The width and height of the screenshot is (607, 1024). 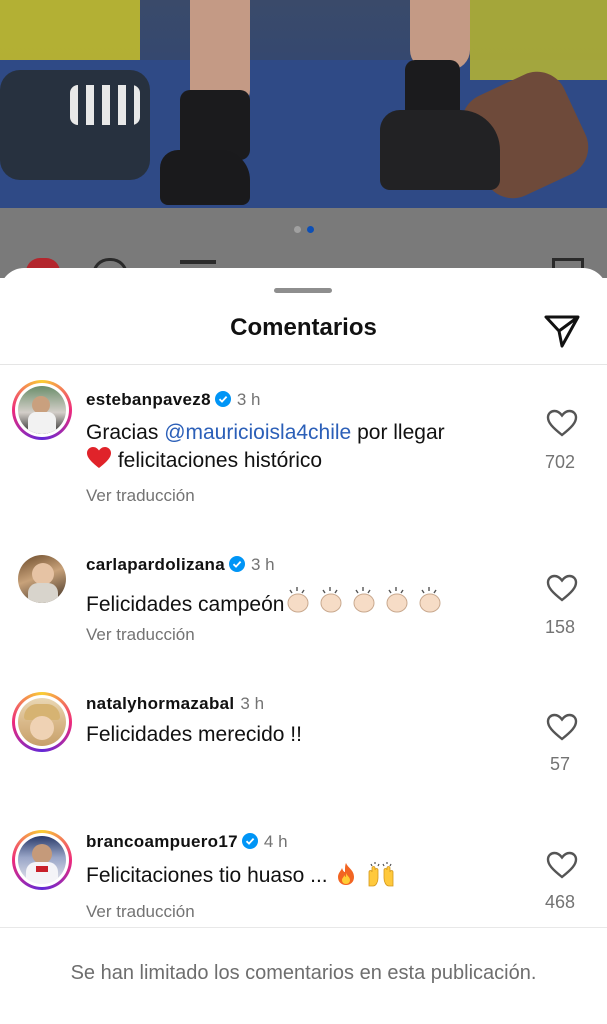 What do you see at coordinates (257, 432) in the screenshot?
I see `mention-link: @mauricioisla4chile` at bounding box center [257, 432].